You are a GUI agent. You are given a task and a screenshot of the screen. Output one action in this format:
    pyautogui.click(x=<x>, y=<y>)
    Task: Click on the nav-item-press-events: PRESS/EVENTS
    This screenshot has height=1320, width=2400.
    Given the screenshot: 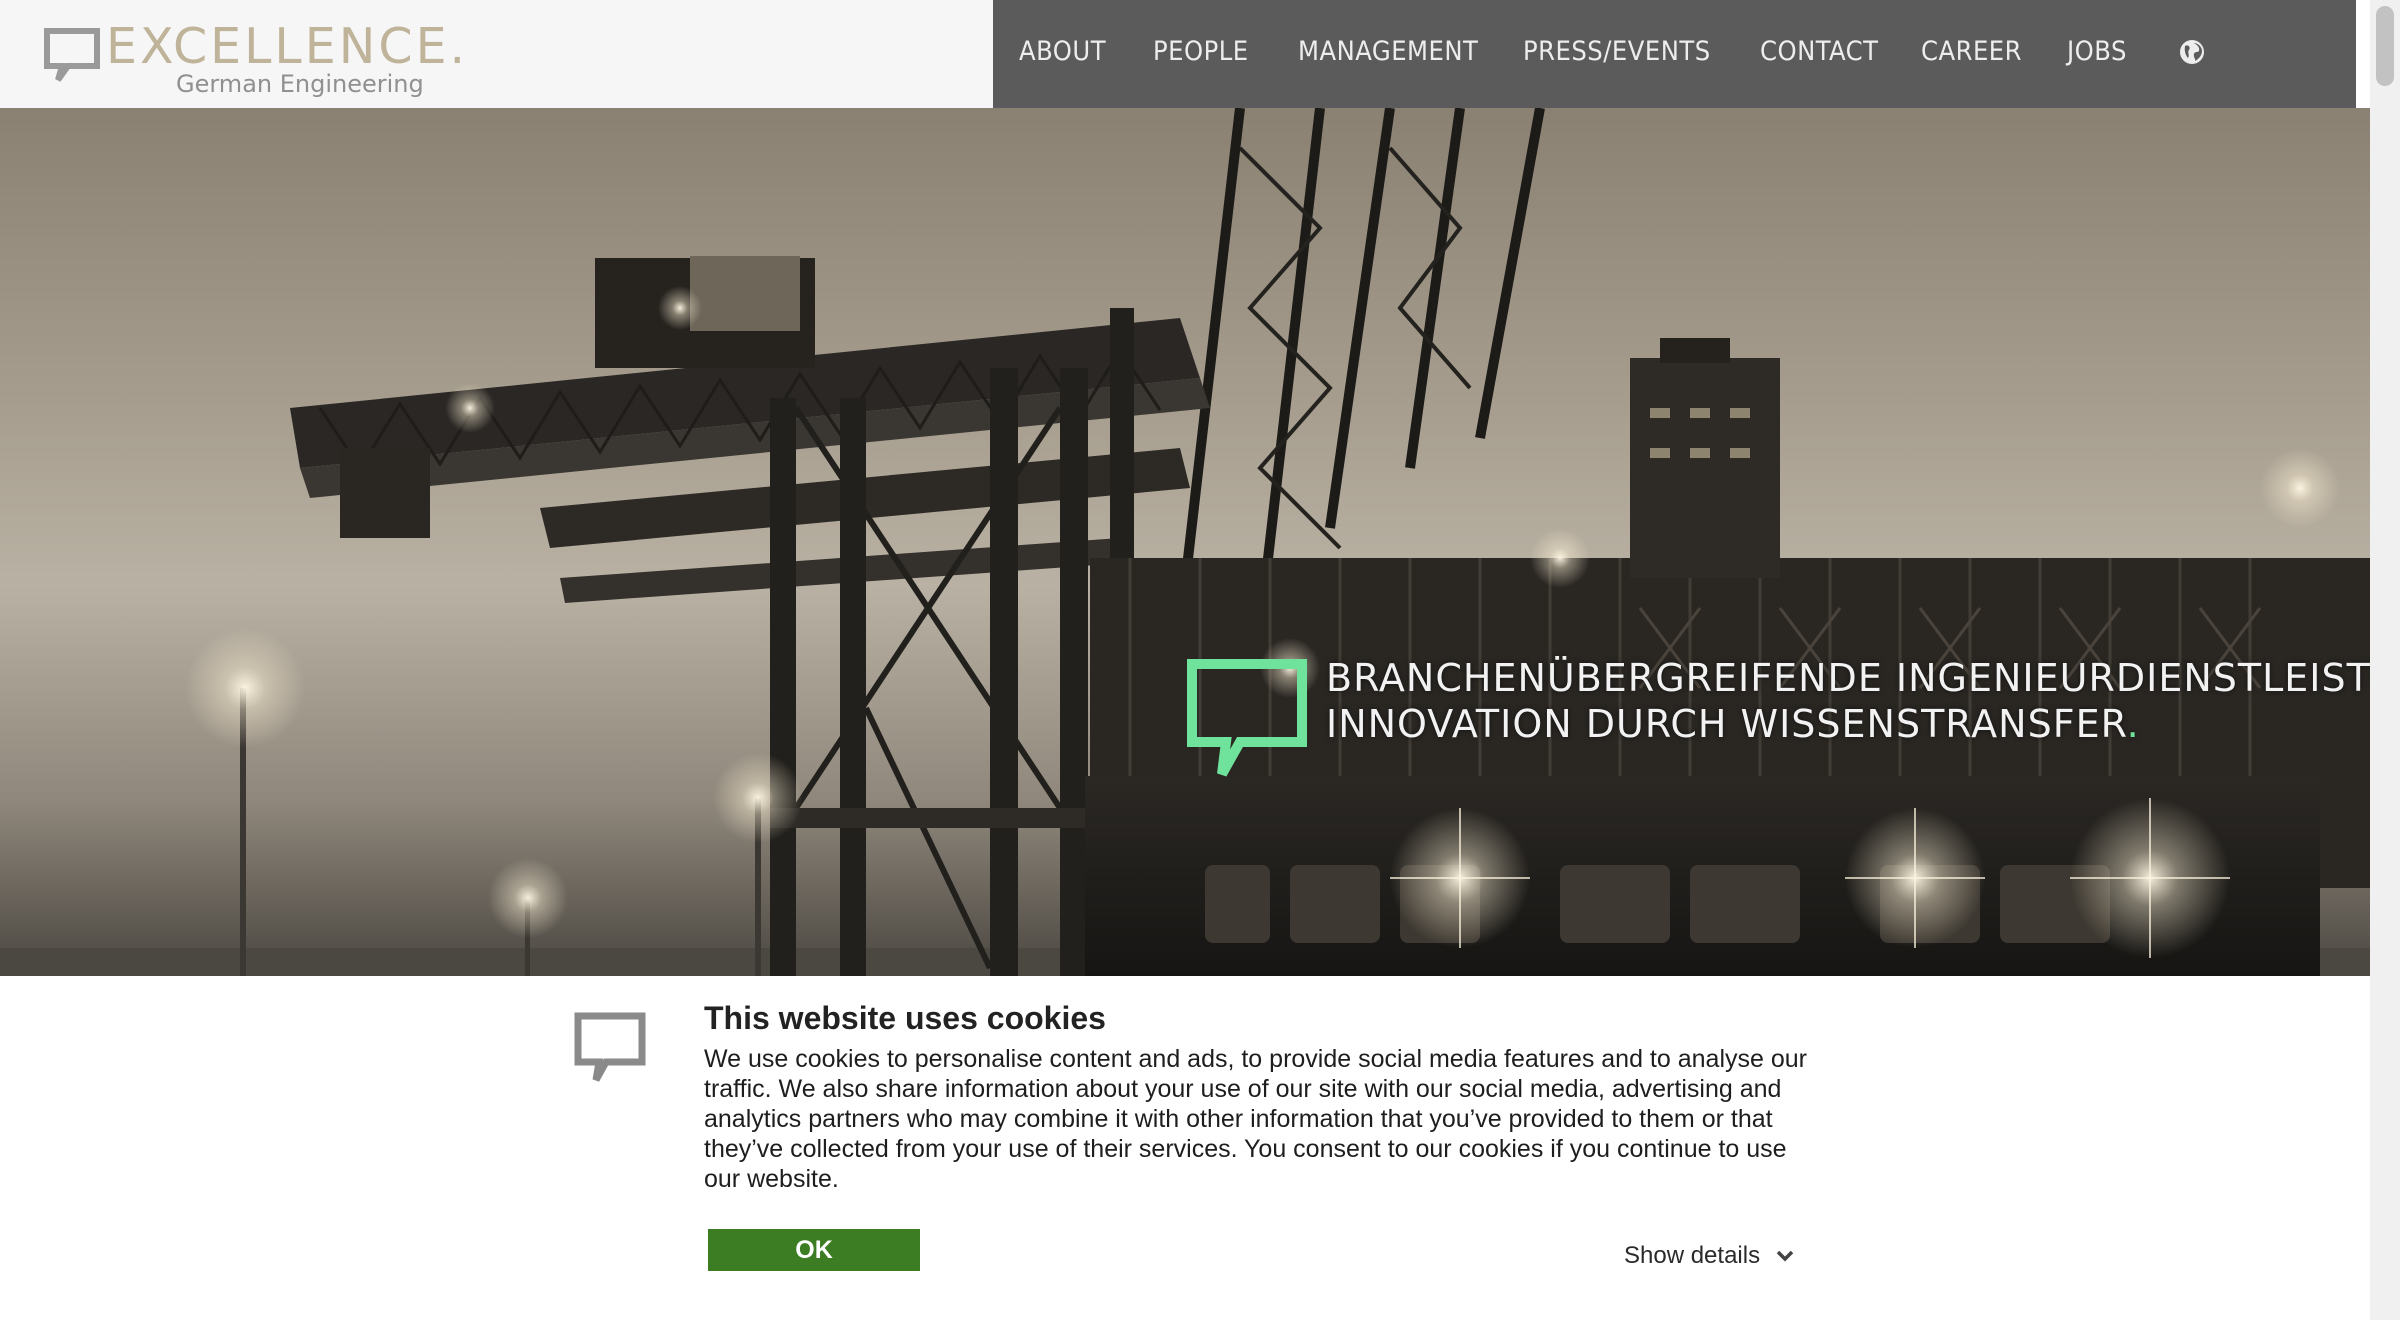 What is the action you would take?
    pyautogui.click(x=1617, y=52)
    